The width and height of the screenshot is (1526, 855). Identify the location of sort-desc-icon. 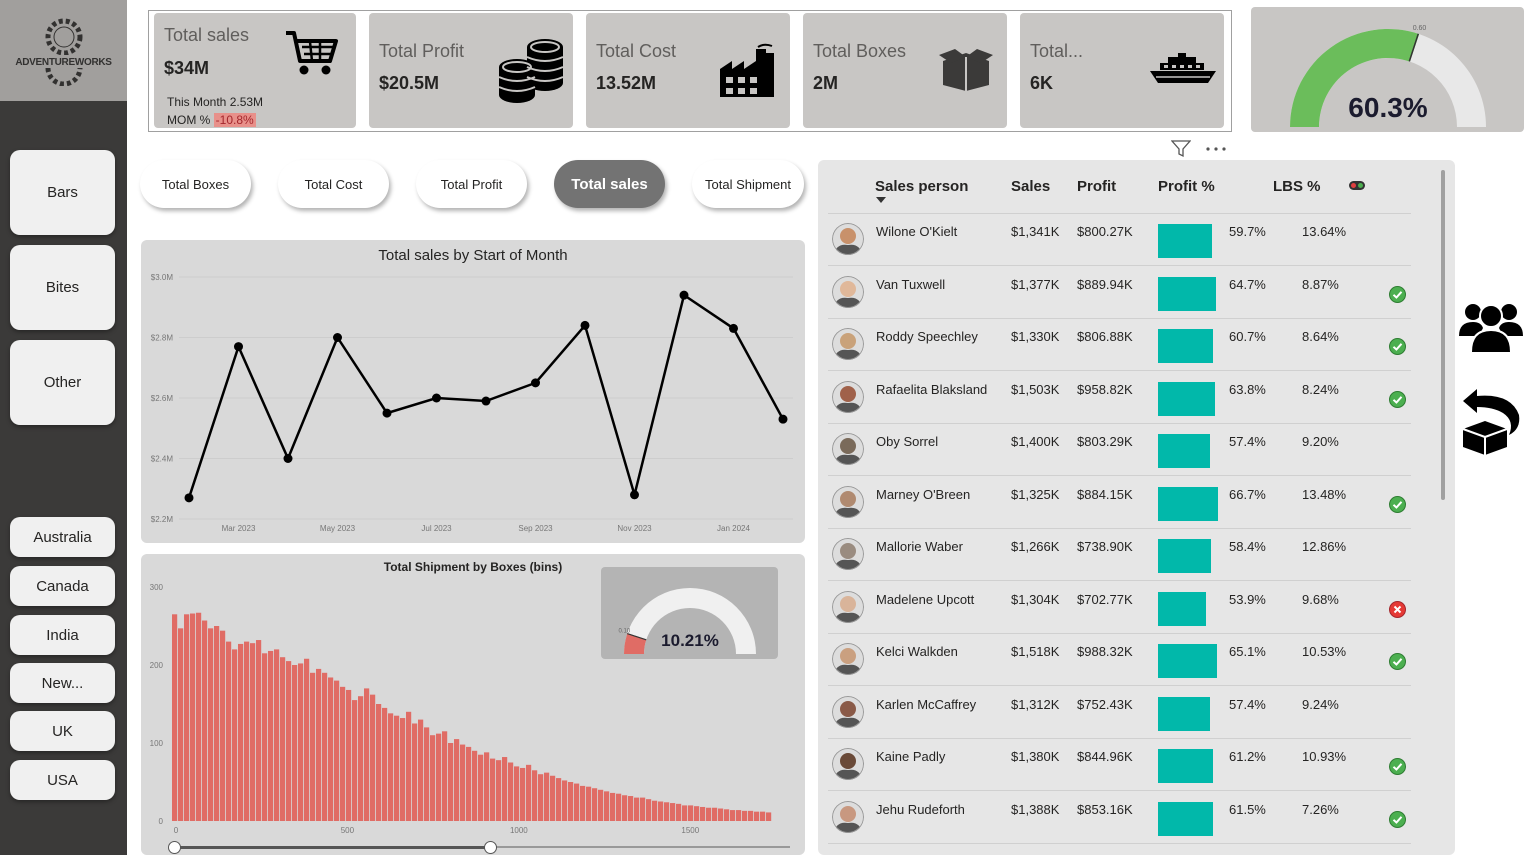
(881, 200).